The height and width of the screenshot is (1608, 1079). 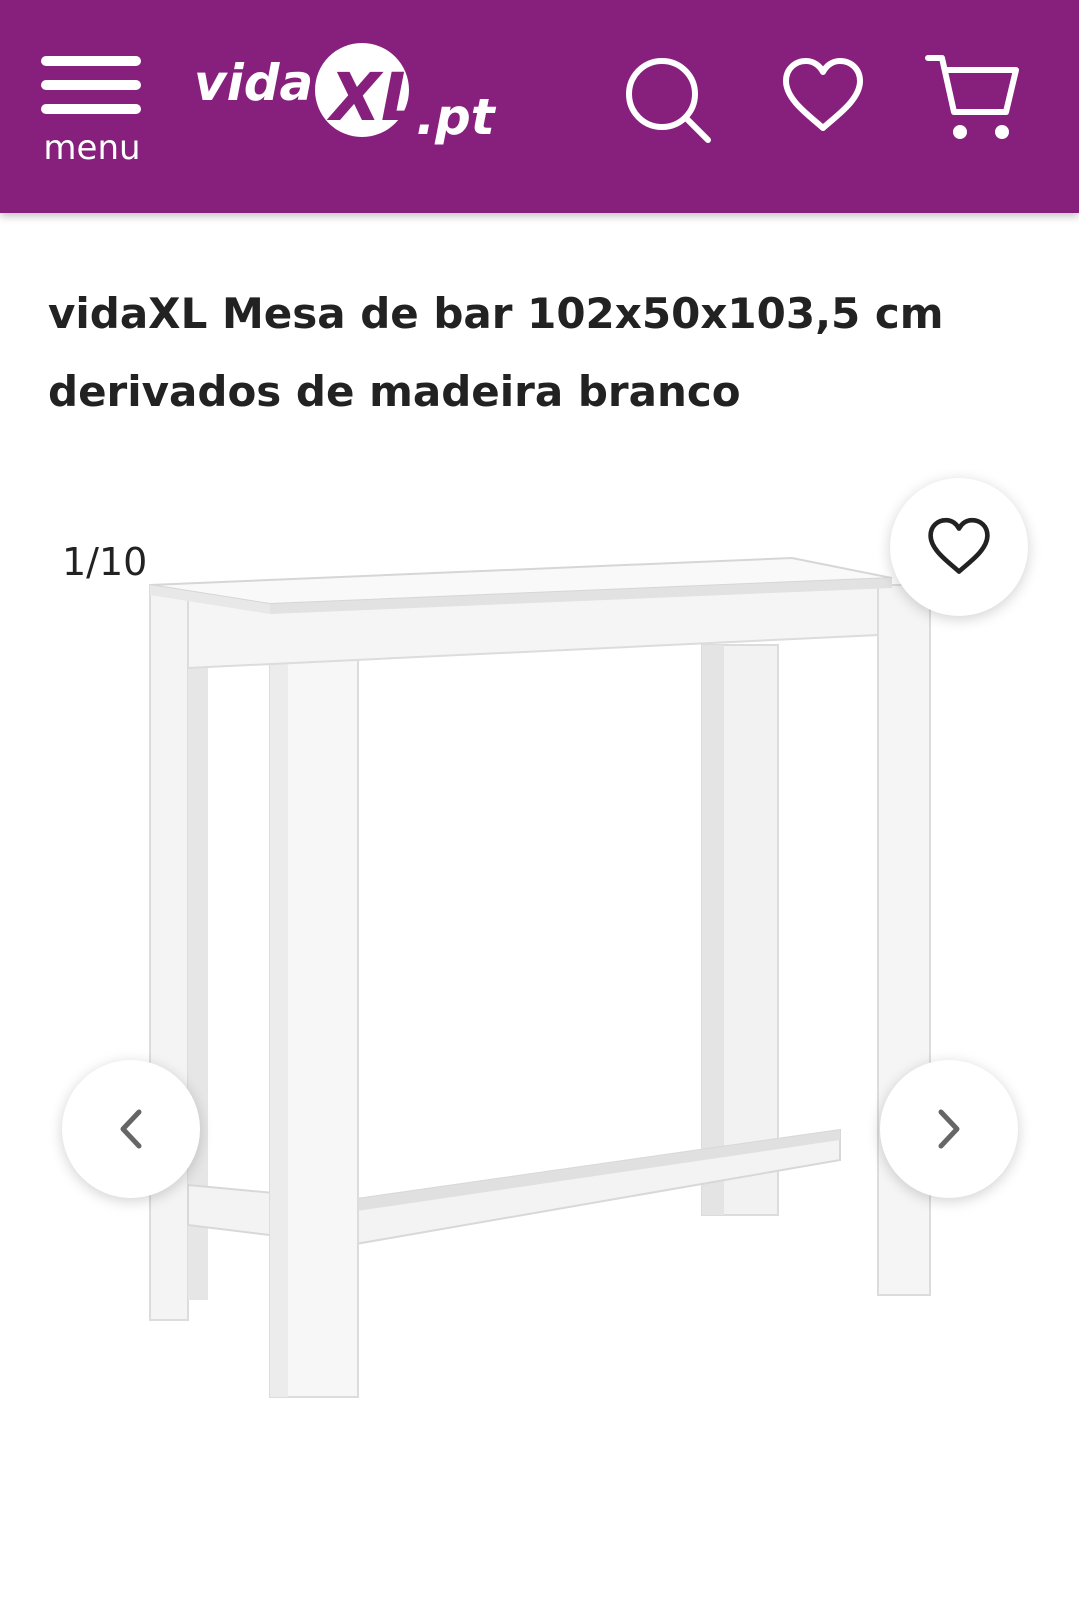 I want to click on search-button, so click(x=670, y=102).